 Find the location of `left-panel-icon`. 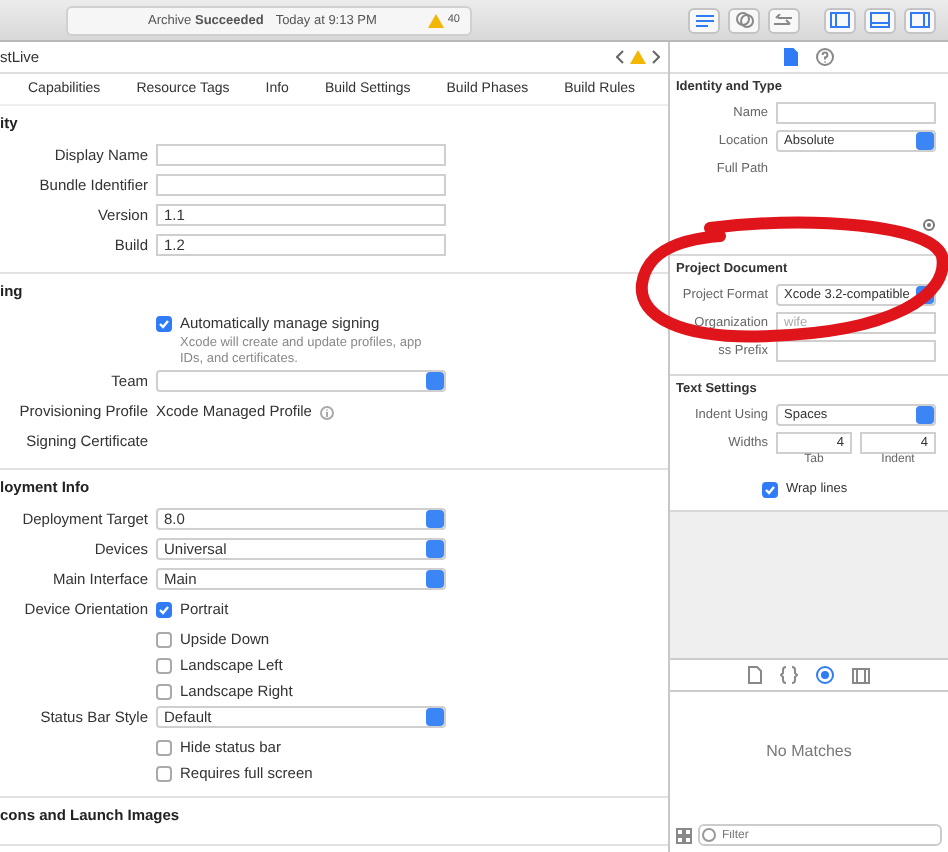

left-panel-icon is located at coordinates (840, 20).